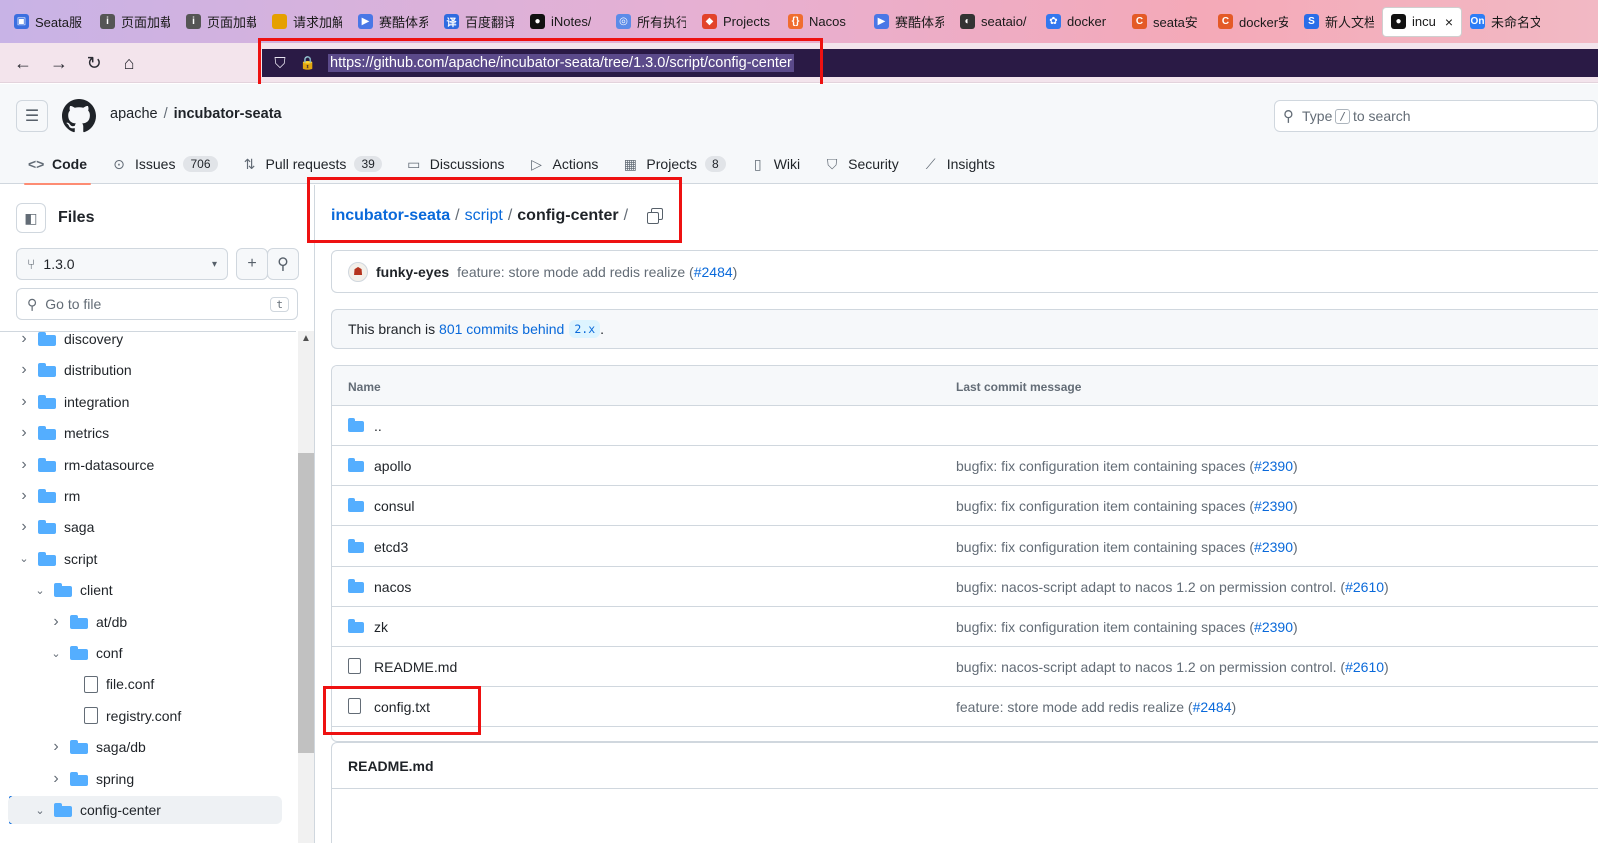 This screenshot has width=1598, height=843. I want to click on tree-folder-item: › spring, so click(145, 779).